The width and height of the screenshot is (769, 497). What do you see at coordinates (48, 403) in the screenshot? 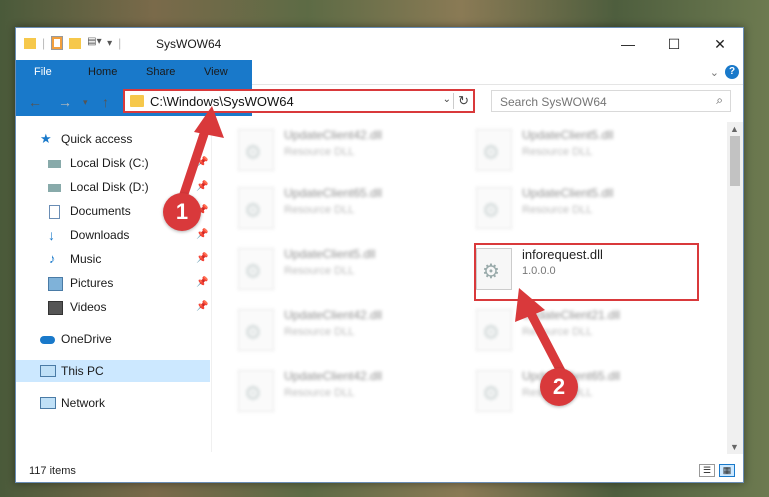
I see `network-icon` at bounding box center [48, 403].